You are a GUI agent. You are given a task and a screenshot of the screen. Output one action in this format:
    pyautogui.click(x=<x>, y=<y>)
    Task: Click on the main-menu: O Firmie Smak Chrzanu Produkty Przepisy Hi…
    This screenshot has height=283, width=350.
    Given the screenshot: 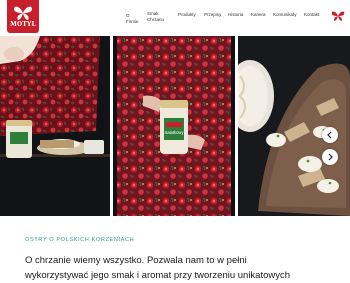 What is the action you would take?
    pyautogui.click(x=175, y=20)
    